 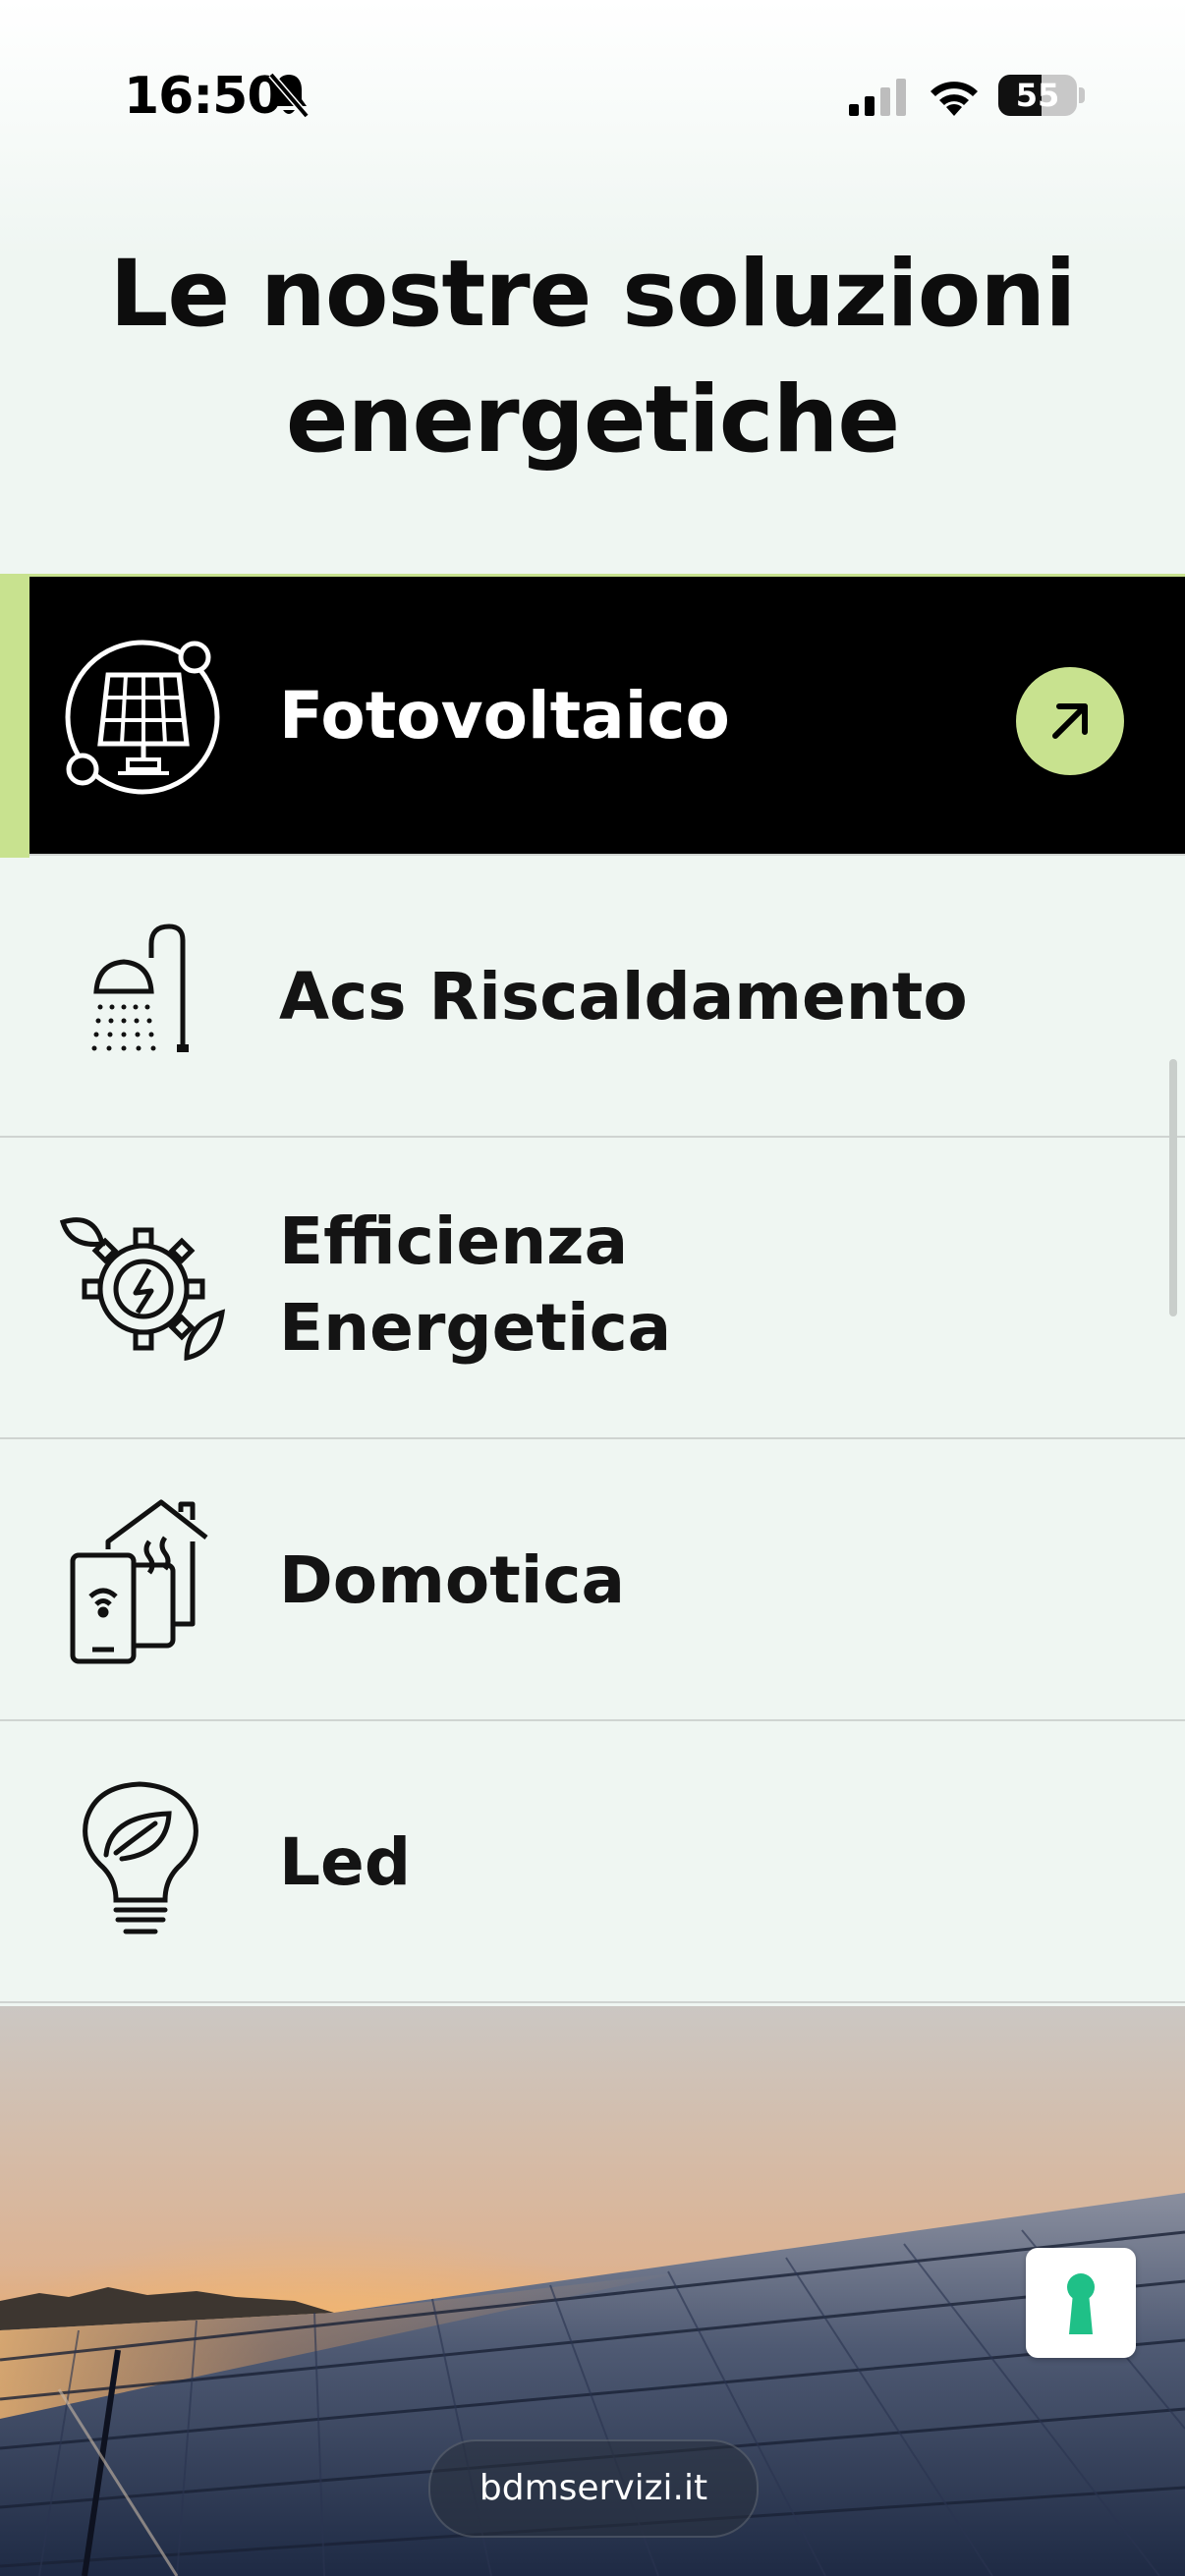 I want to click on battery-indicator: 55, so click(x=1038, y=95).